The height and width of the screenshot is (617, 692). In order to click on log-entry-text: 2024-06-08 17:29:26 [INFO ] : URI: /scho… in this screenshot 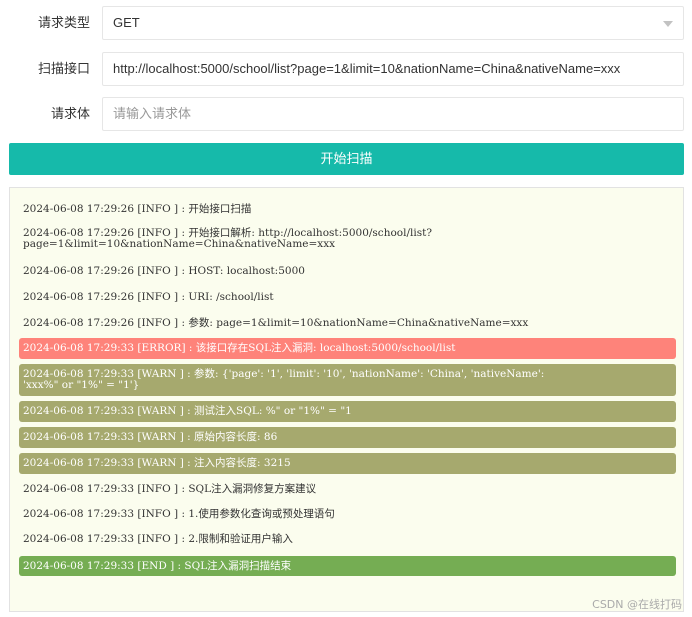, I will do `click(148, 296)`.